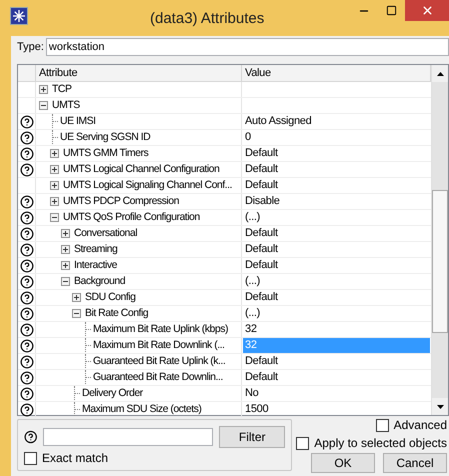  I want to click on table-row: UMTS GMM Timers Default, so click(225, 154).